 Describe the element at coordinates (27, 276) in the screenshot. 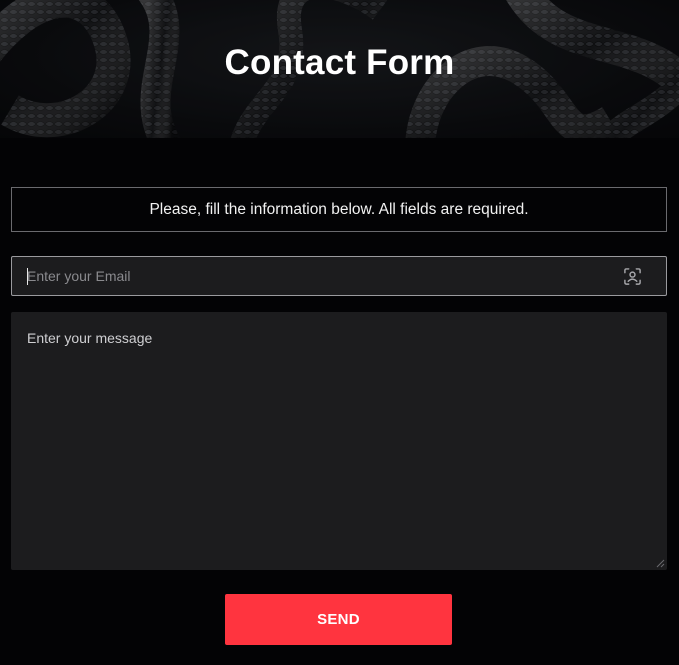

I see `text-caret` at that location.